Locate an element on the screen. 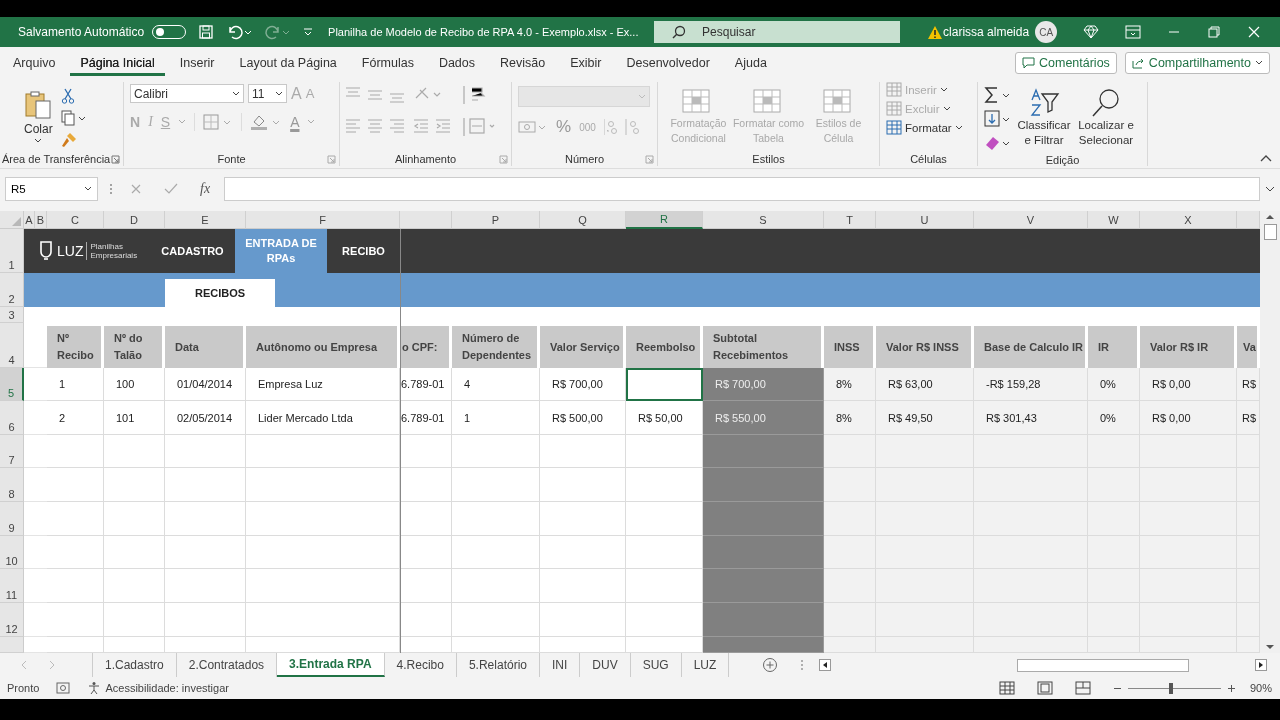 This screenshot has width=1280, height=720. search-field: Pesquisar is located at coordinates (777, 32).